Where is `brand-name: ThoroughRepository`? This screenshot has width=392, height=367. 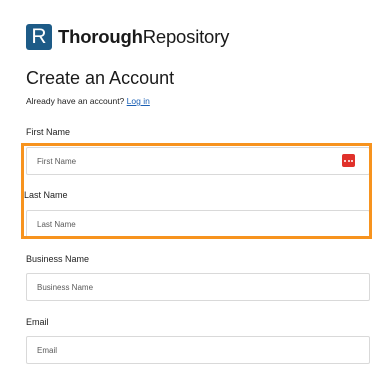 brand-name: ThoroughRepository is located at coordinates (143, 37).